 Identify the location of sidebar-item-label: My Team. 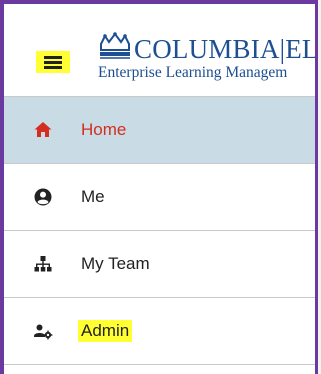
(115, 263).